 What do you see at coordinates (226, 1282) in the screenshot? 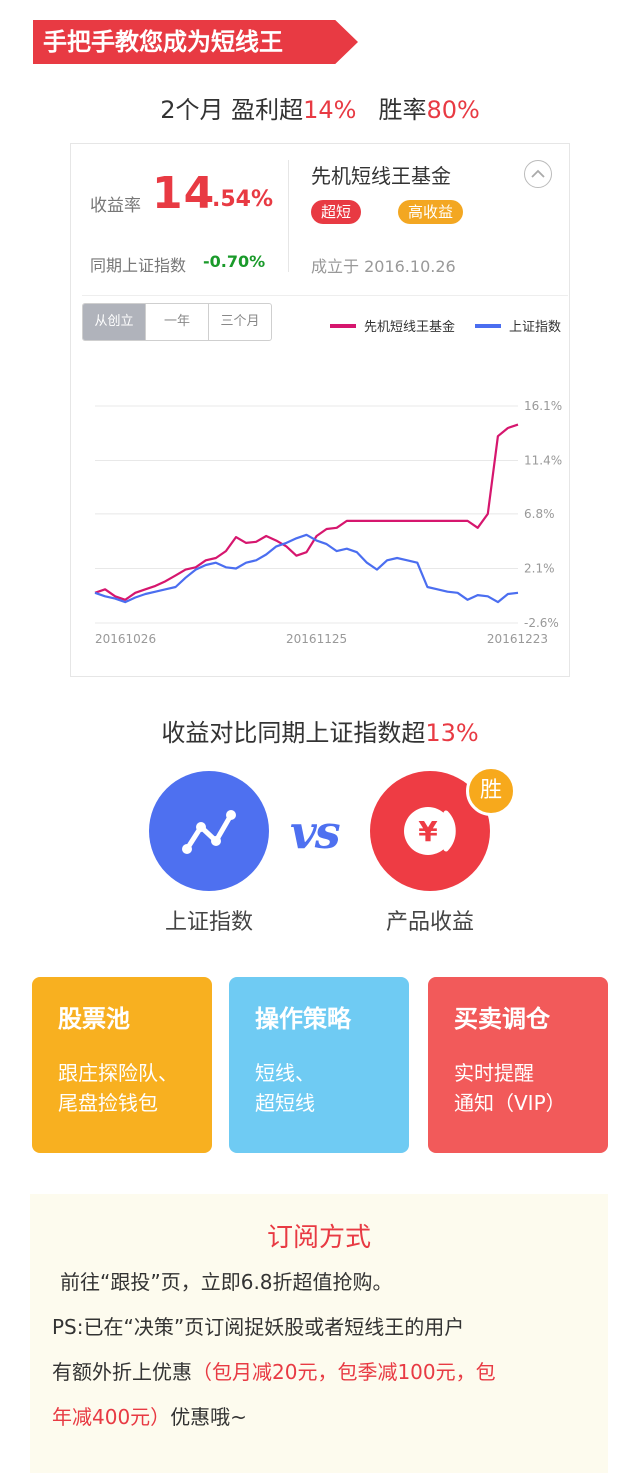
I see `subscribe-line-1: 前往“跟投”页，立即6.8折超值抢购。` at bounding box center [226, 1282].